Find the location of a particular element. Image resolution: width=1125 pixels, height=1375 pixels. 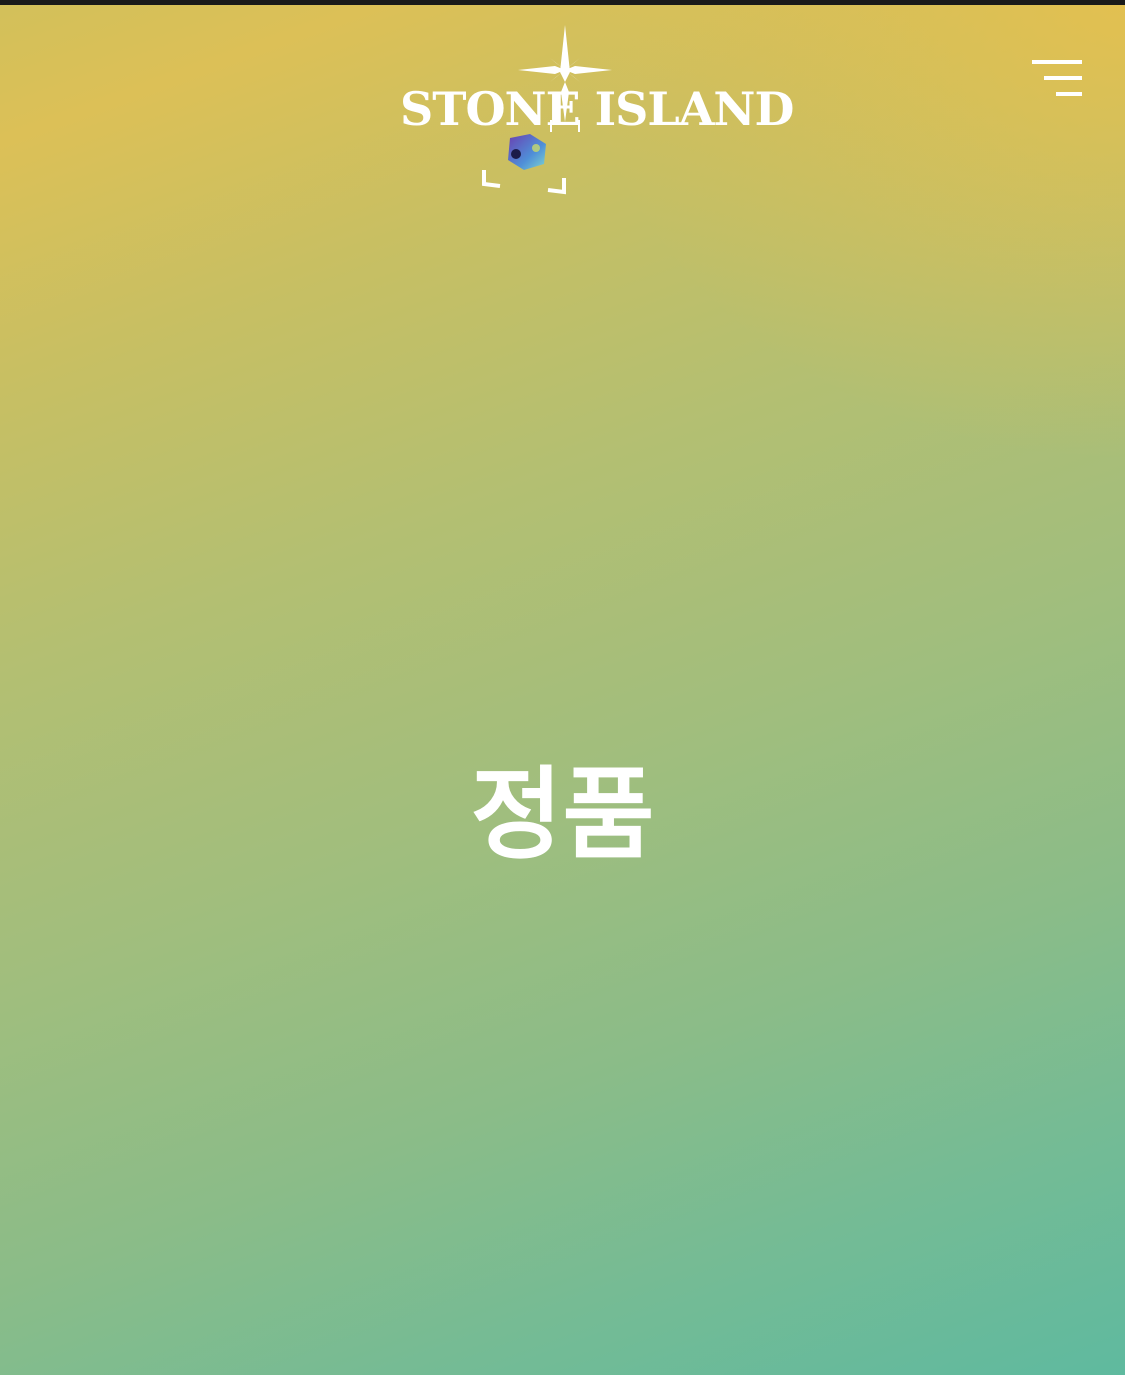

hamburger-menu-icon is located at coordinates (1057, 78).